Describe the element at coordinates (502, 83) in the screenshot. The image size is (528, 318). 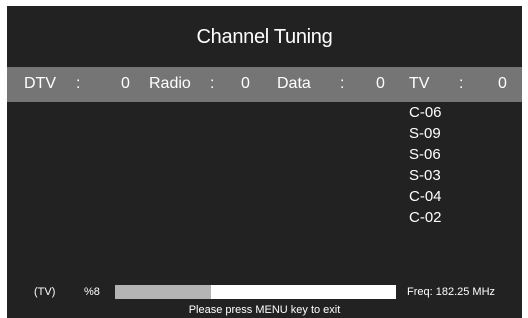
I see `tv-count: 0` at that location.